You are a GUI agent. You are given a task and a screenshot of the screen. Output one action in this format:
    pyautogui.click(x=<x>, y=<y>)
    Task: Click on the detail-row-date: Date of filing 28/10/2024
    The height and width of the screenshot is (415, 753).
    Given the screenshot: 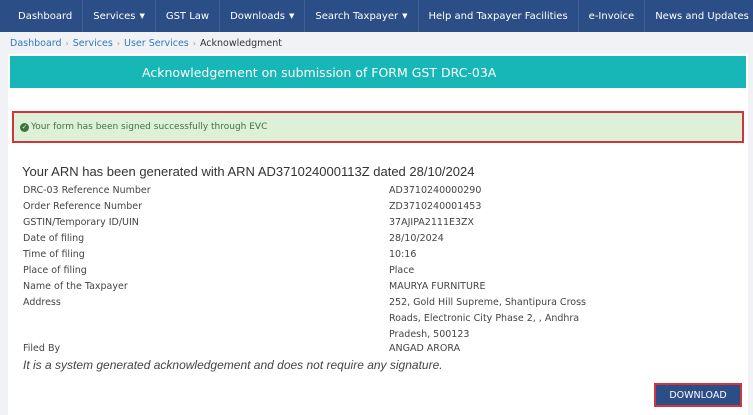 What is the action you would take?
    pyautogui.click(x=383, y=239)
    